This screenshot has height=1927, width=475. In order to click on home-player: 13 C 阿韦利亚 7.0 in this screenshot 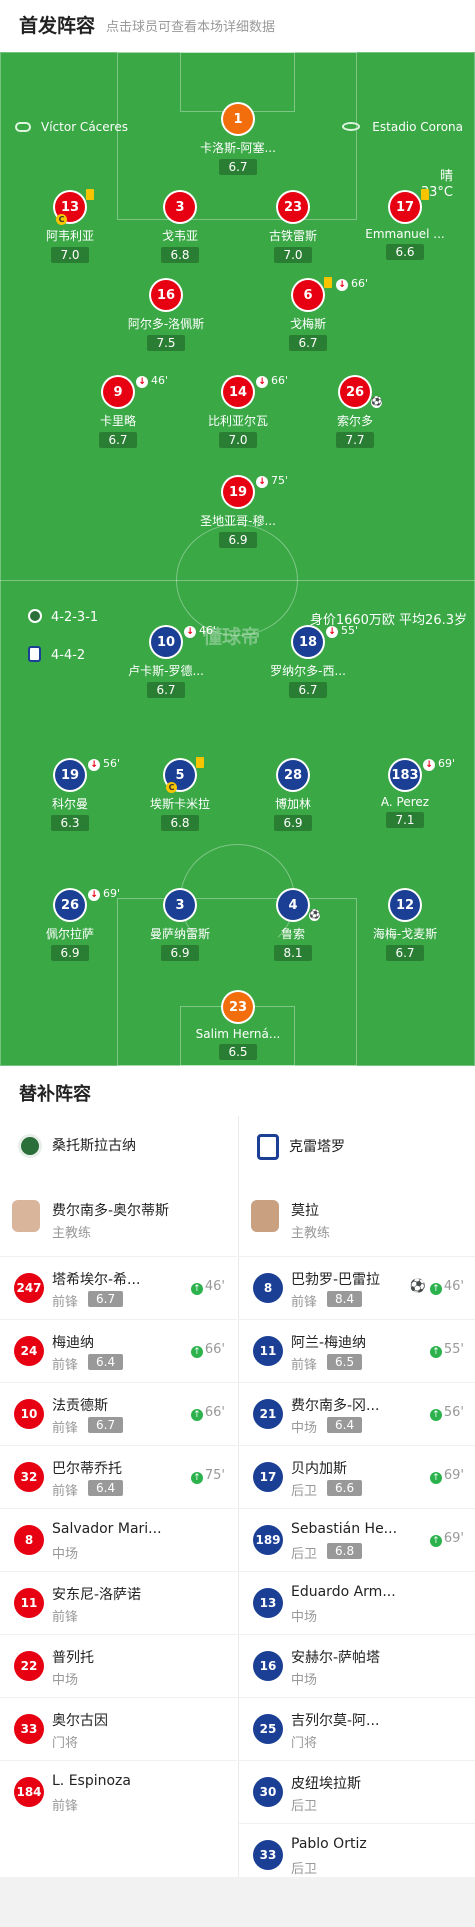, I will do `click(70, 226)`.